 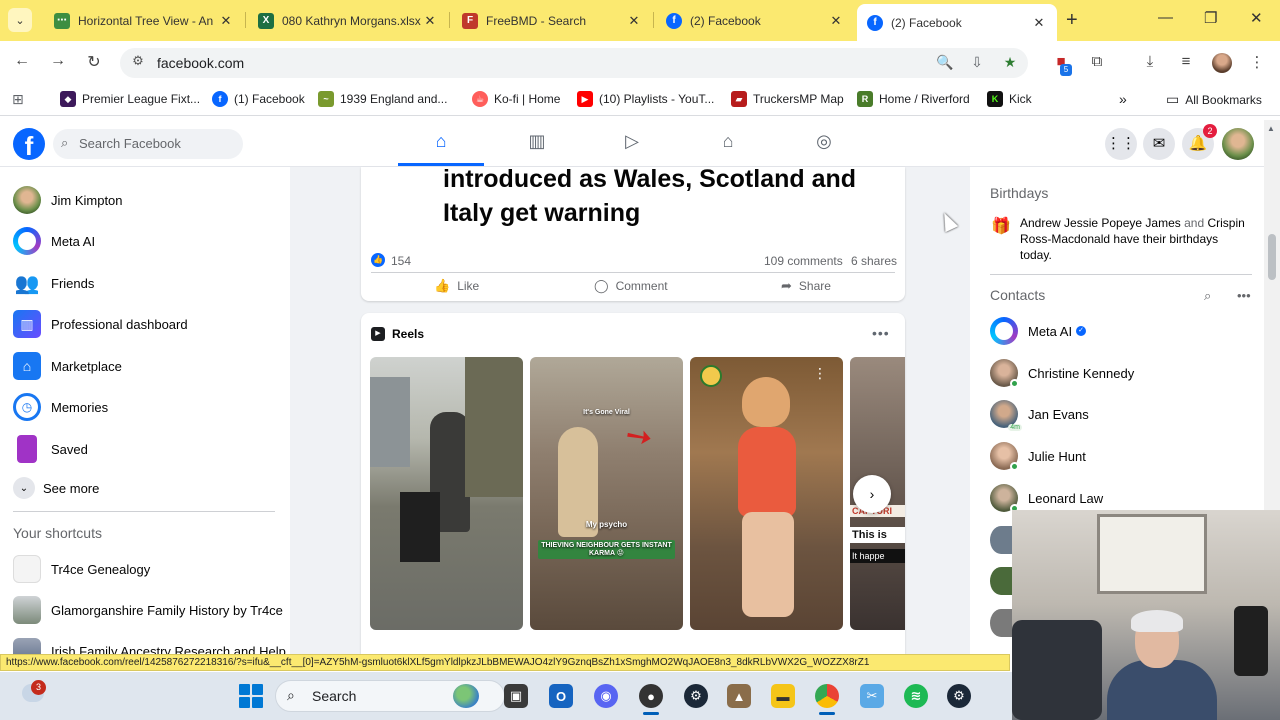 What do you see at coordinates (803, 261) in the screenshot?
I see `comment-count: 109 comments` at bounding box center [803, 261].